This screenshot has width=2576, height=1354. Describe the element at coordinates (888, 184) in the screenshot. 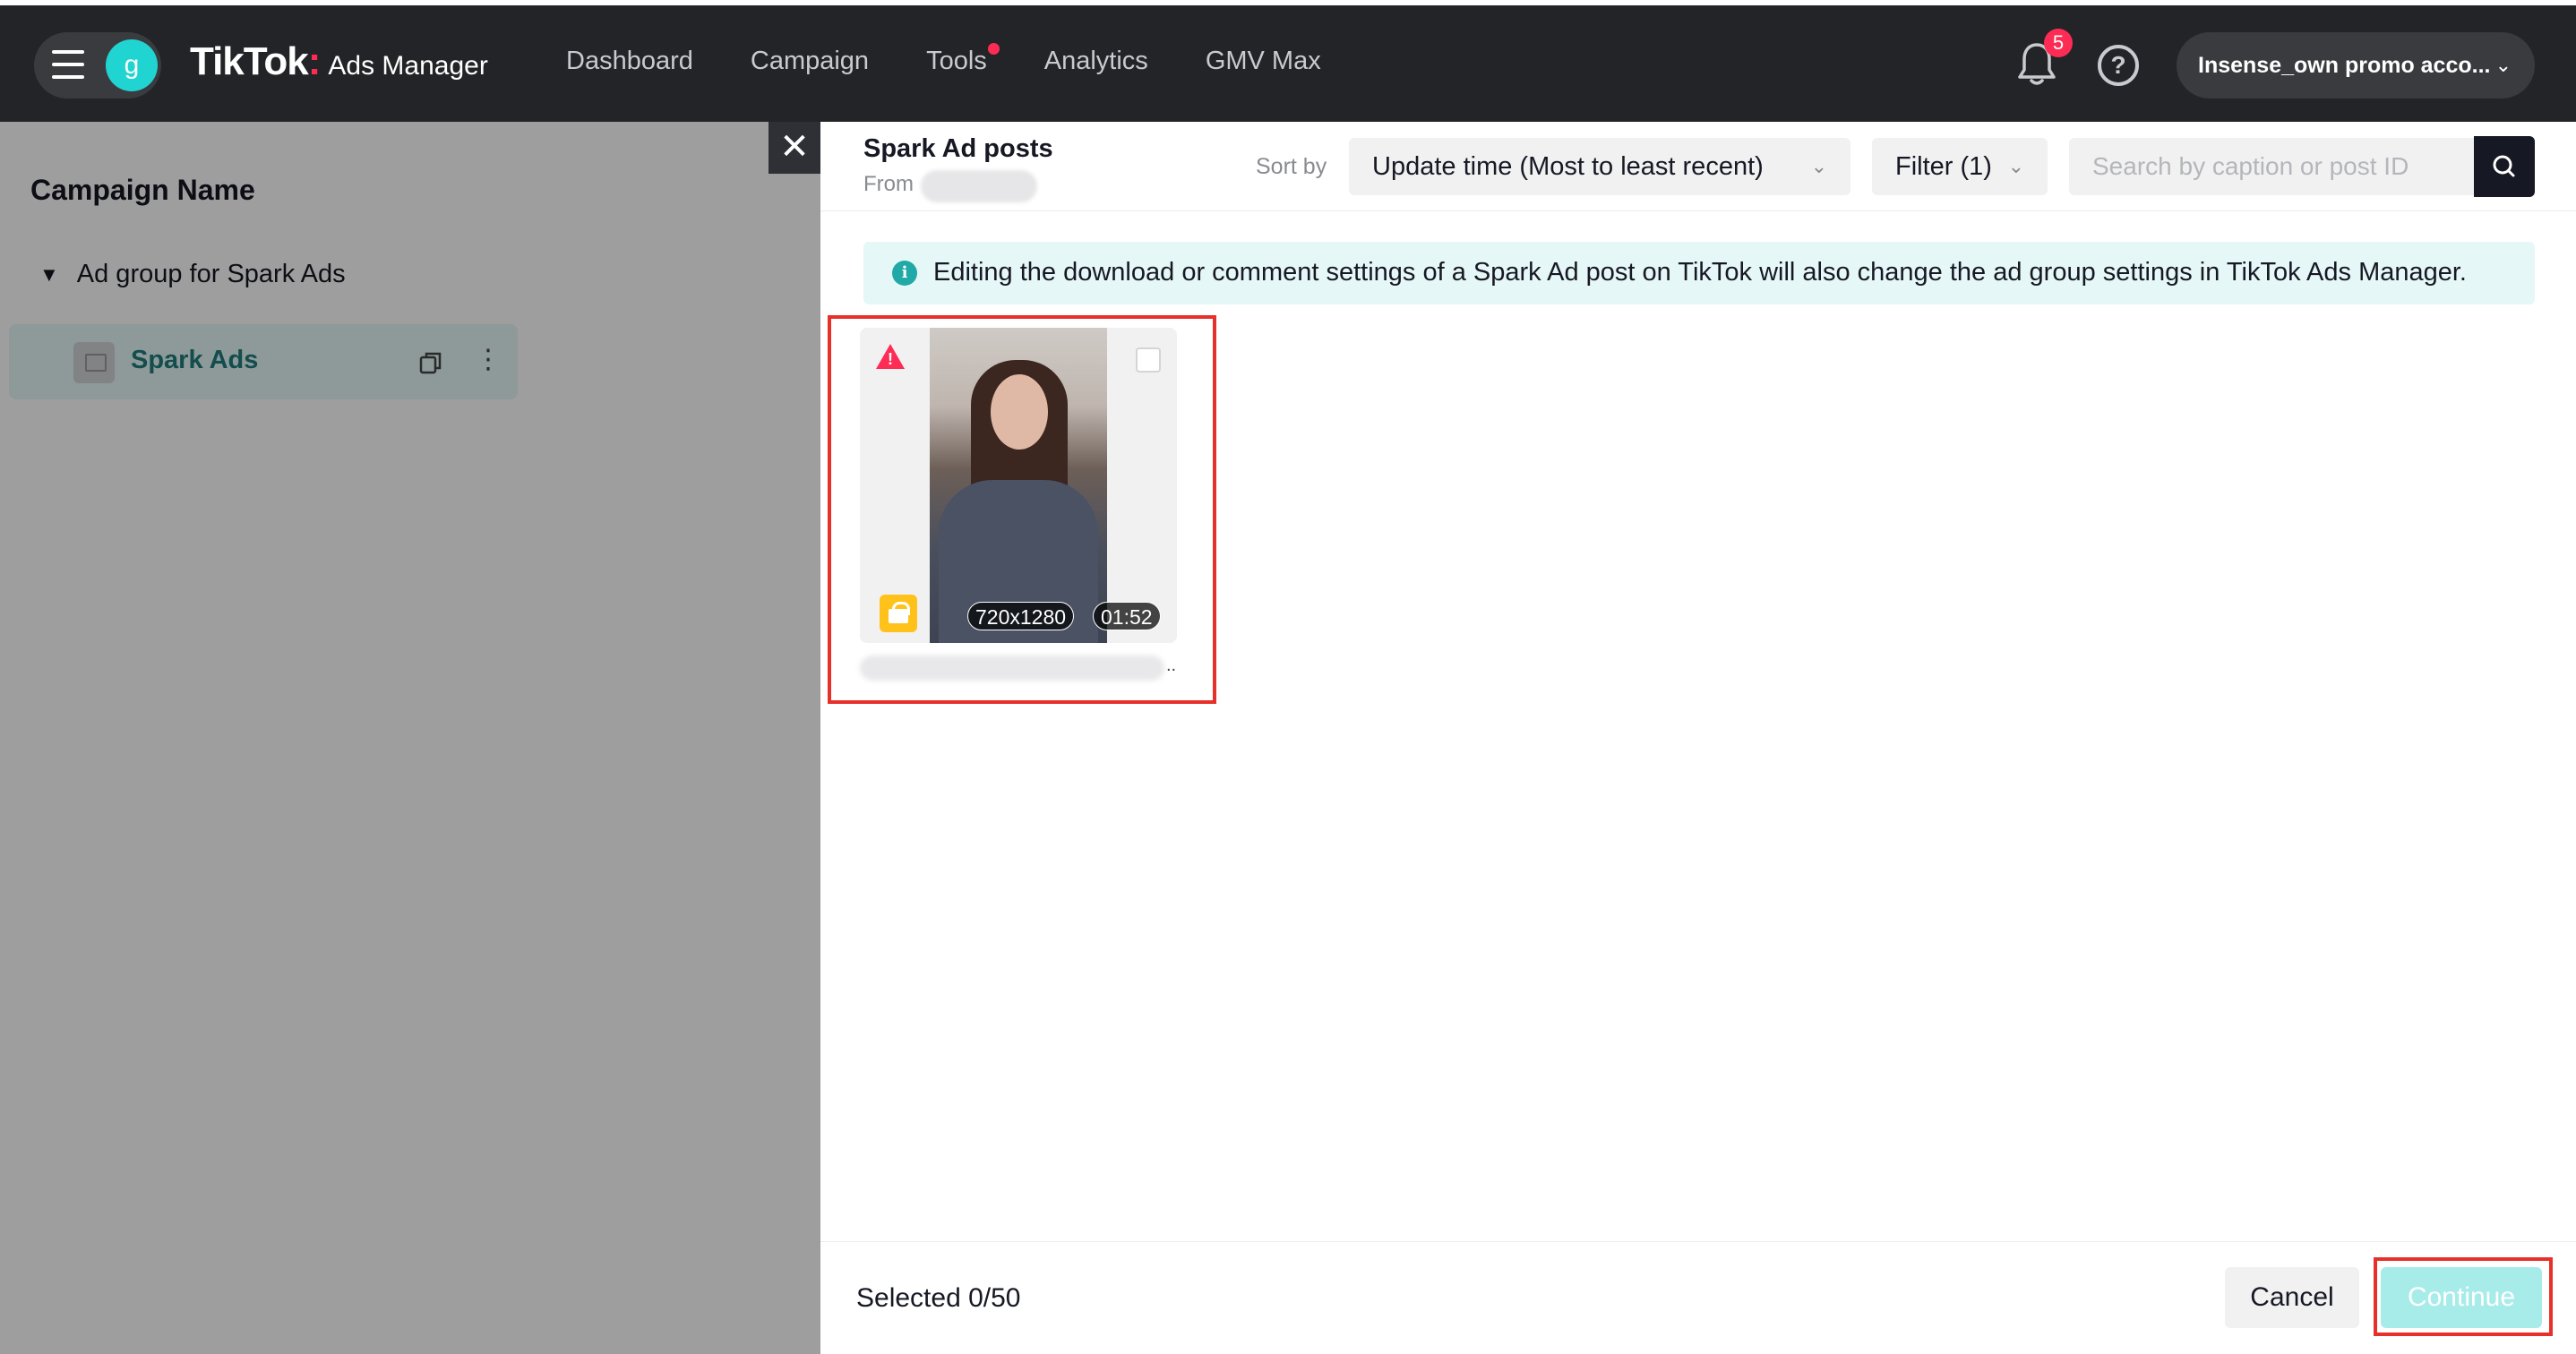

I see `from-label: From` at that location.